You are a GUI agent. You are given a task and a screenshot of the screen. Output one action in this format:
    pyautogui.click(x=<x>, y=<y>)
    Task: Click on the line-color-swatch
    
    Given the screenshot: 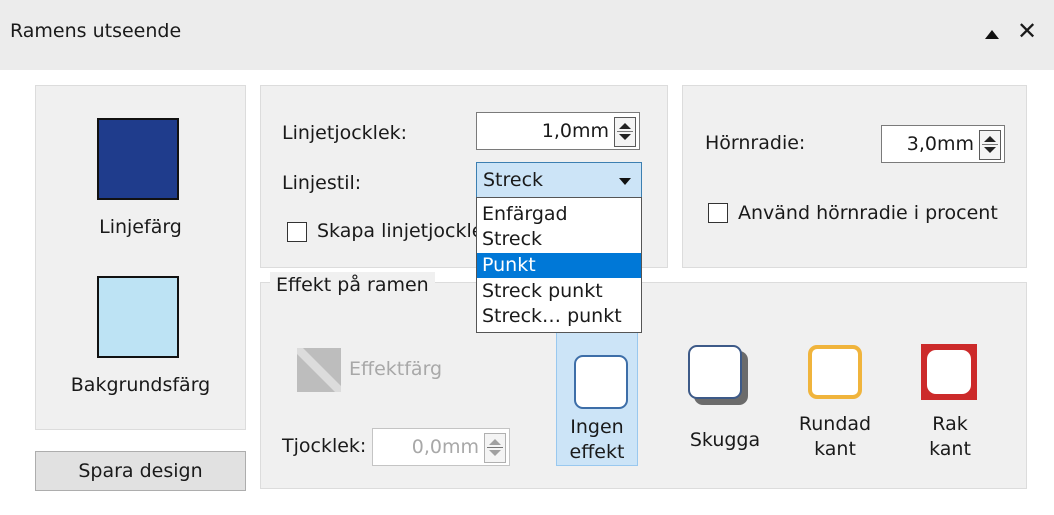 What is the action you would take?
    pyautogui.click(x=138, y=159)
    